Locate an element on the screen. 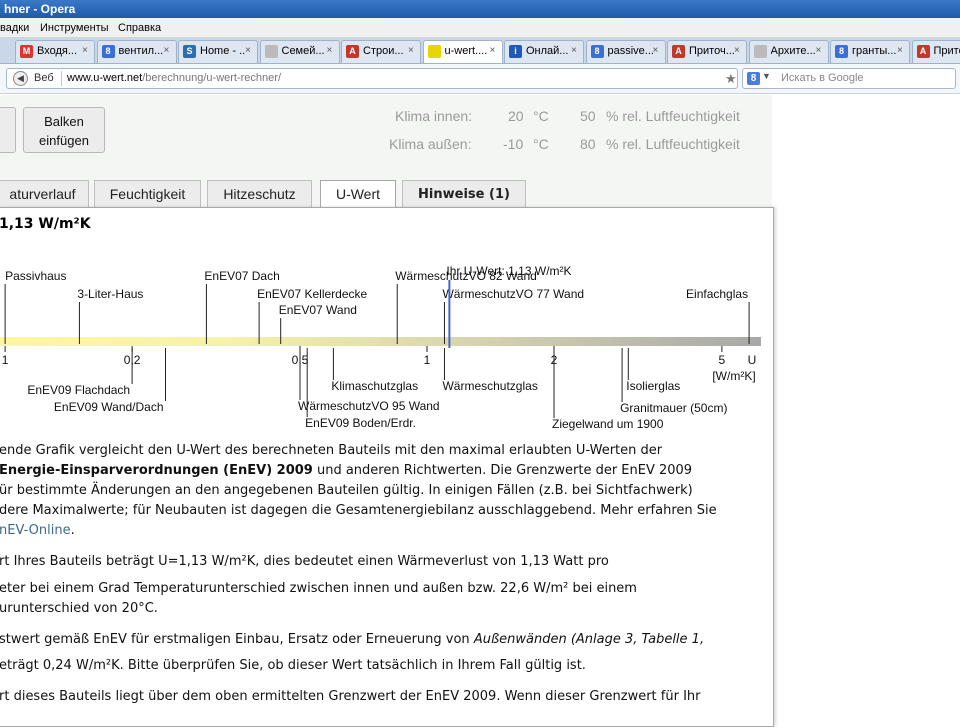  menu-item-view: вадки is located at coordinates (14, 28).